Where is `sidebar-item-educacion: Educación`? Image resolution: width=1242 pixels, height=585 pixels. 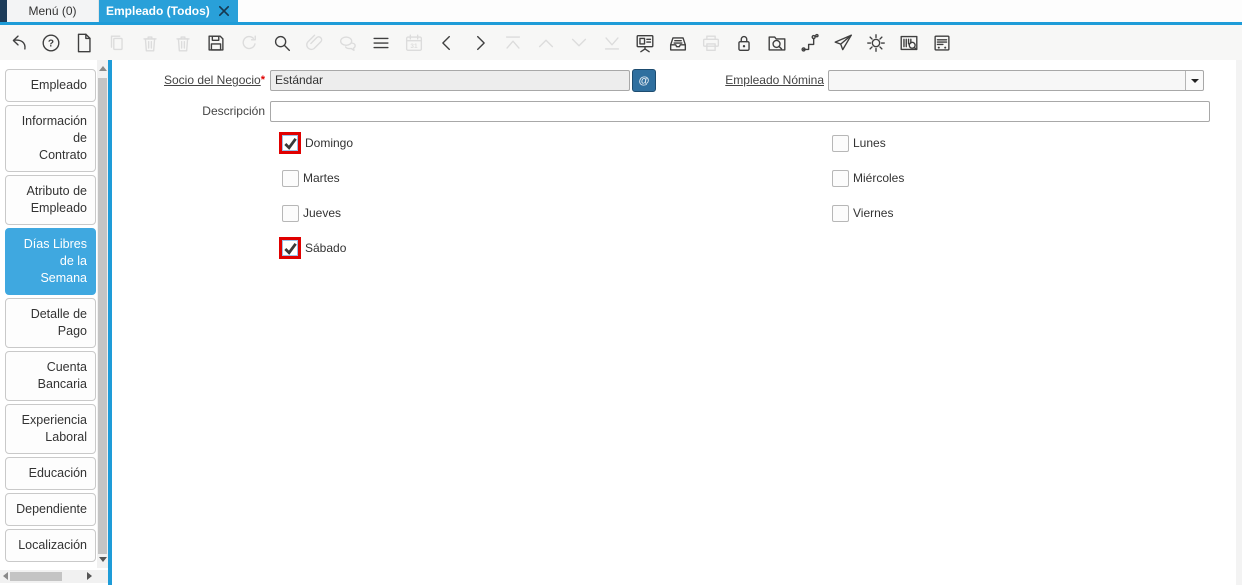
sidebar-item-educacion: Educación is located at coordinates (50, 473).